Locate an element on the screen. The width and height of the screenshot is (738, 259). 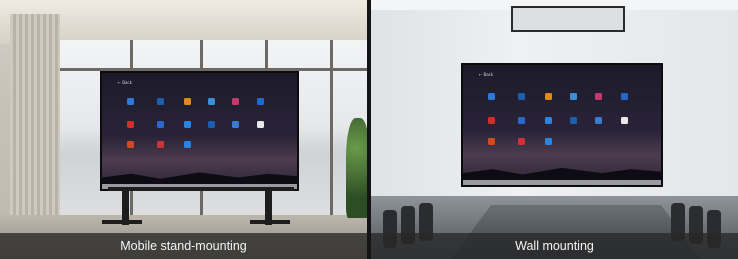
ceiling-lamp is located at coordinates (568, 19).